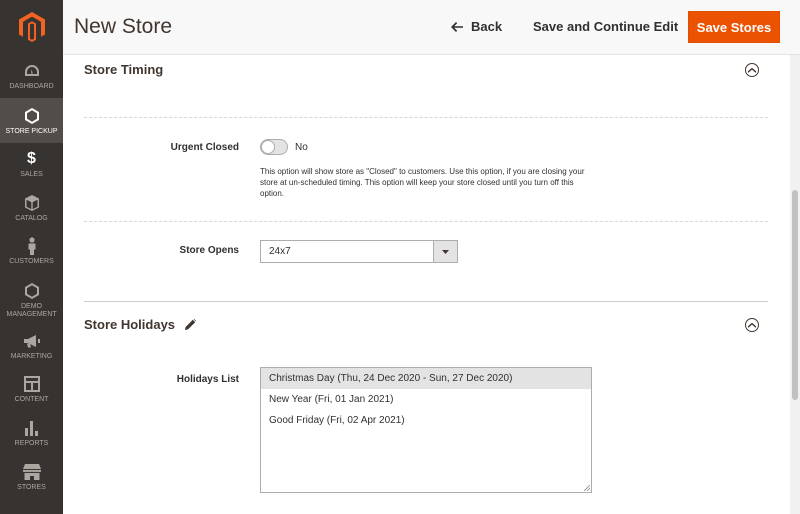  I want to click on sidebar-item-marketing: MARKETING, so click(31, 350).